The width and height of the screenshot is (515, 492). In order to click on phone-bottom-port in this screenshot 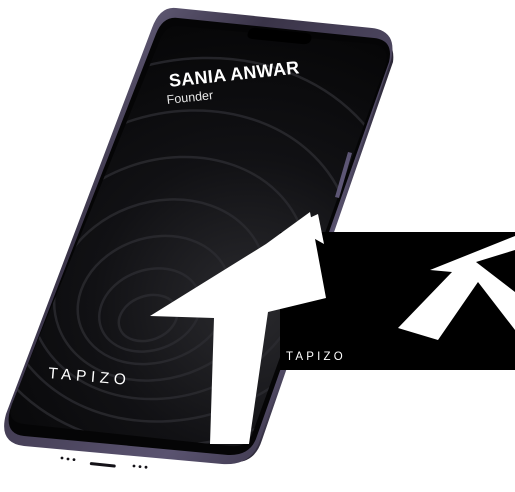, I will do `click(104, 462)`.